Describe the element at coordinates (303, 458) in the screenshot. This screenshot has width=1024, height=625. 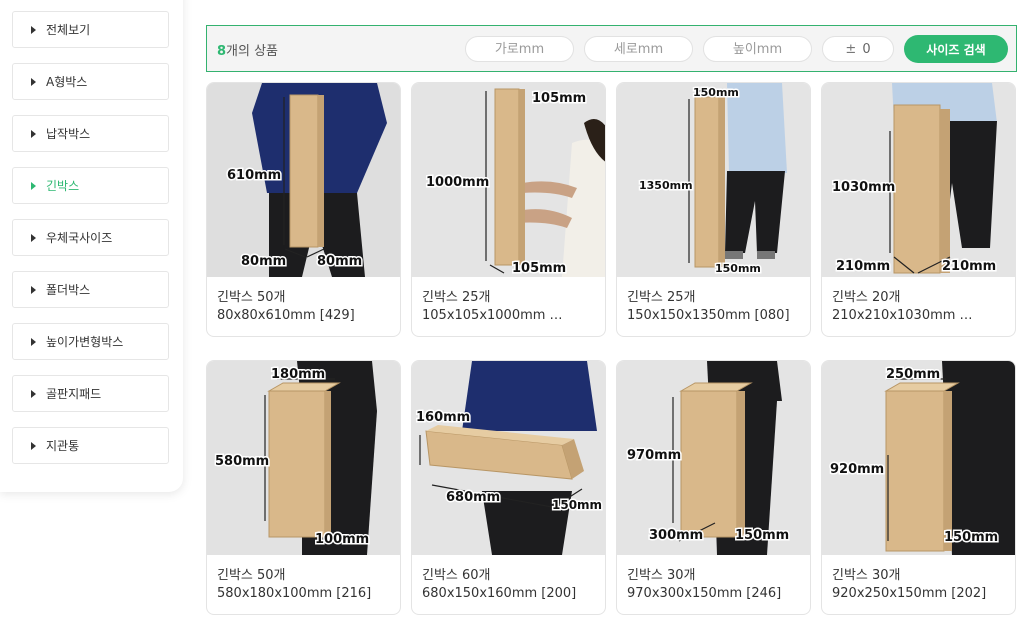
I see `product-image: 180mm 580mm 100mm` at that location.